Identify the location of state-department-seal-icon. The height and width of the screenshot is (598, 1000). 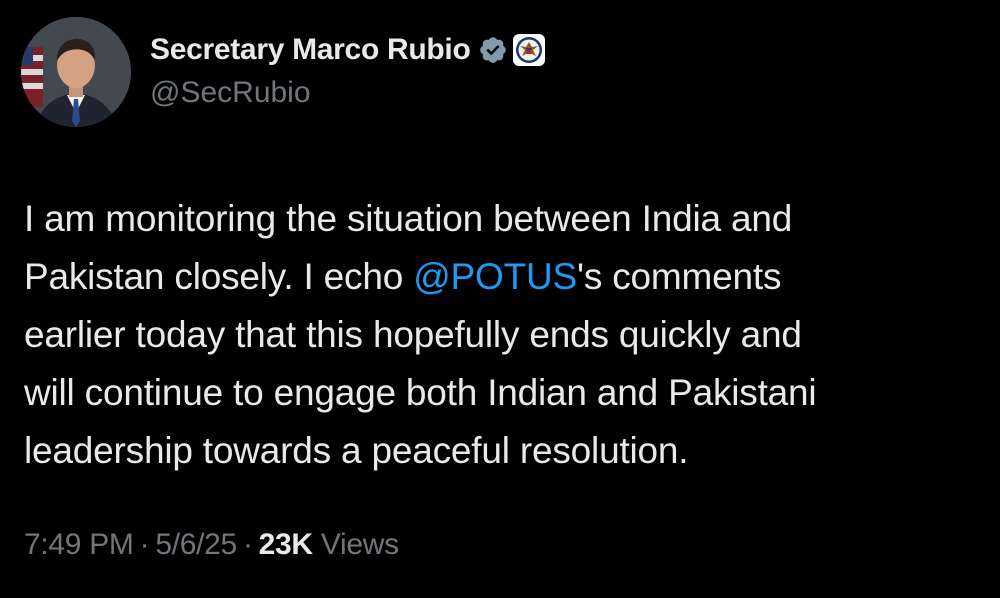
(529, 50).